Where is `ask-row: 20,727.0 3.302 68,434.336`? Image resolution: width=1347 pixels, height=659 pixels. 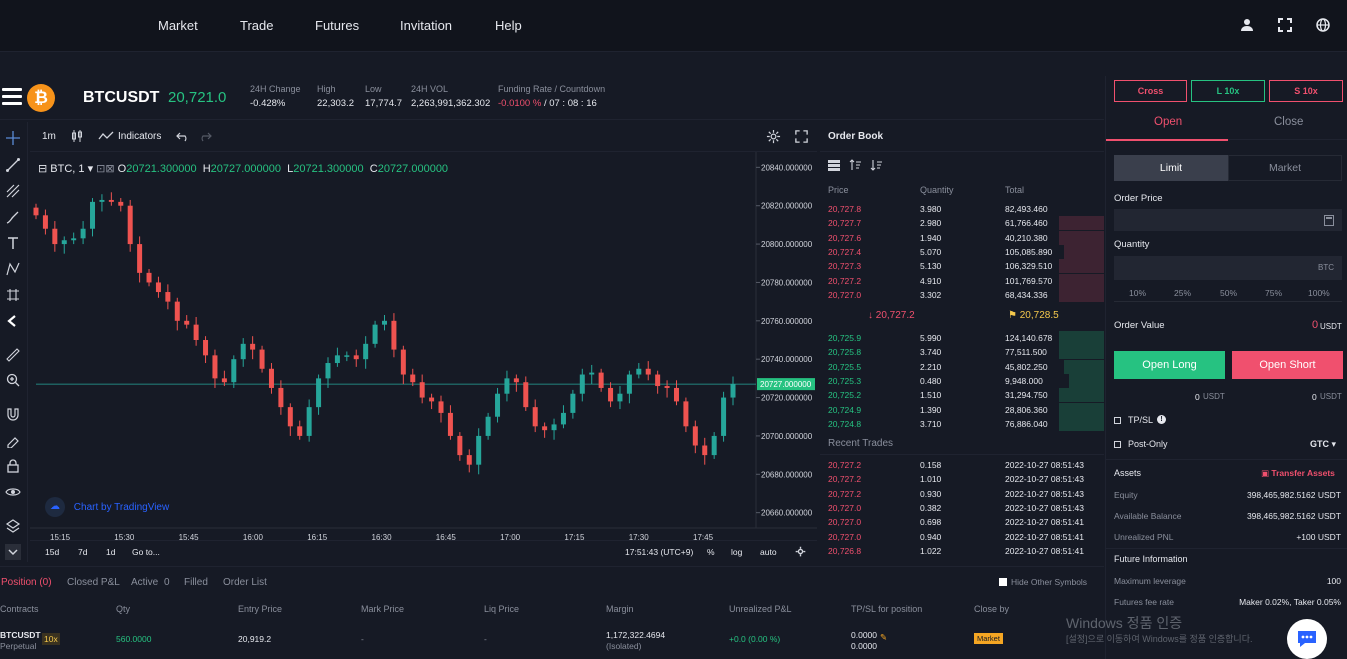
ask-row: 20,727.0 3.302 68,434.336 is located at coordinates (962, 294).